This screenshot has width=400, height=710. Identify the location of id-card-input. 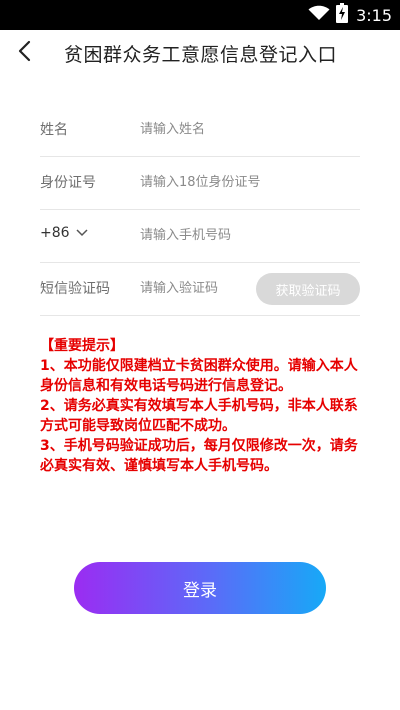
(245, 182).